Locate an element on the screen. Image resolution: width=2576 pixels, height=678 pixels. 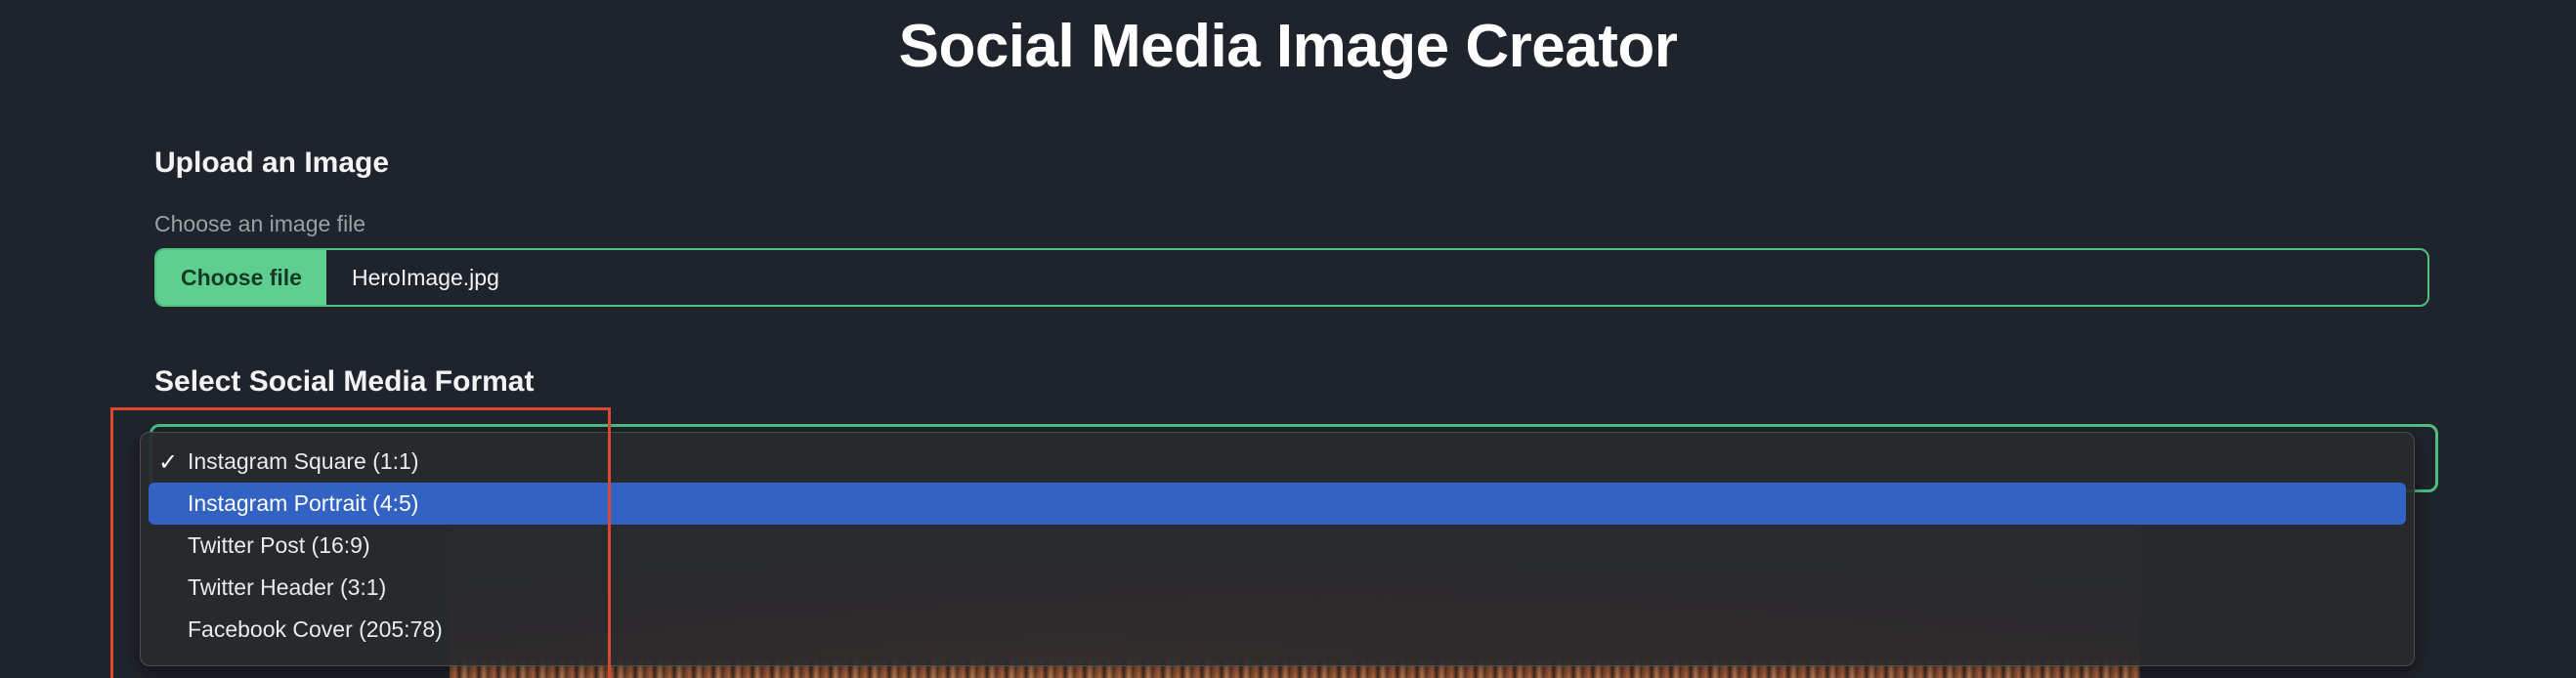
format-heading: Select Social Media Format is located at coordinates (345, 382).